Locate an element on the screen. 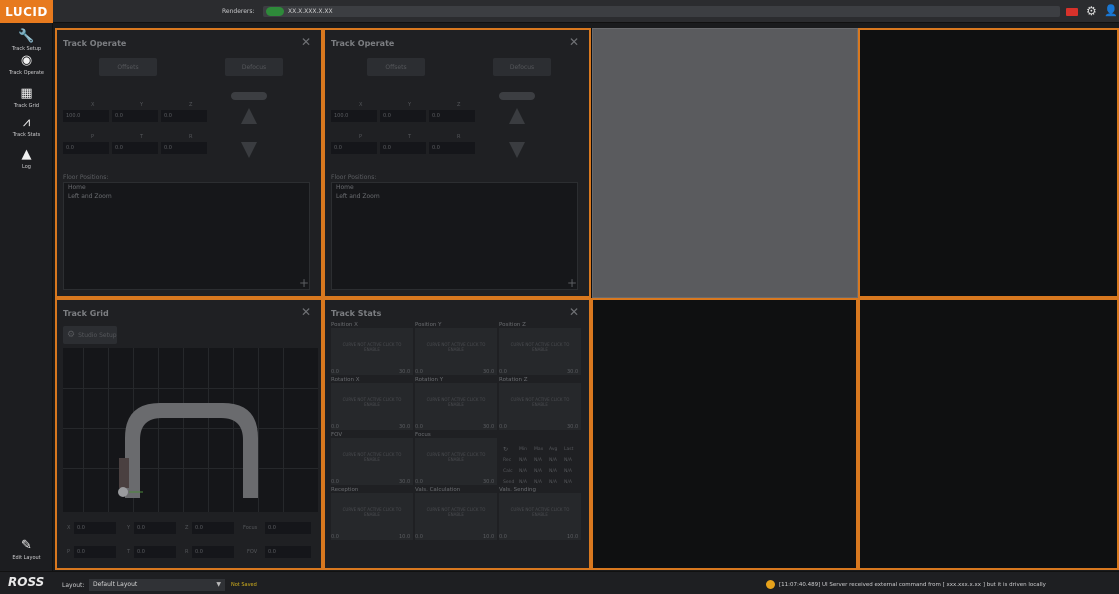 This screenshot has width=1119, height=594. table-header: Avg is located at coordinates (553, 449).